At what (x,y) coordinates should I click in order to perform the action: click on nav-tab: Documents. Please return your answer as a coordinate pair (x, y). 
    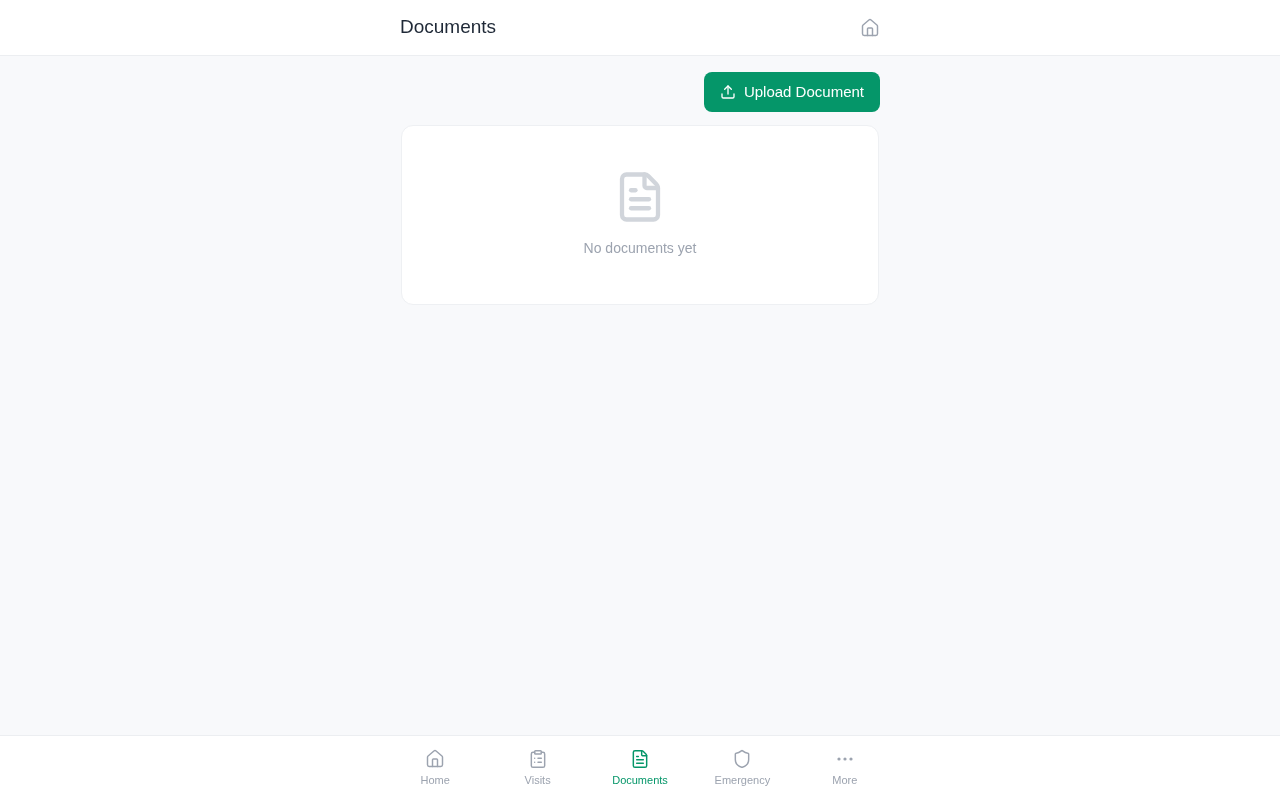
    Looking at the image, I should click on (640, 768).